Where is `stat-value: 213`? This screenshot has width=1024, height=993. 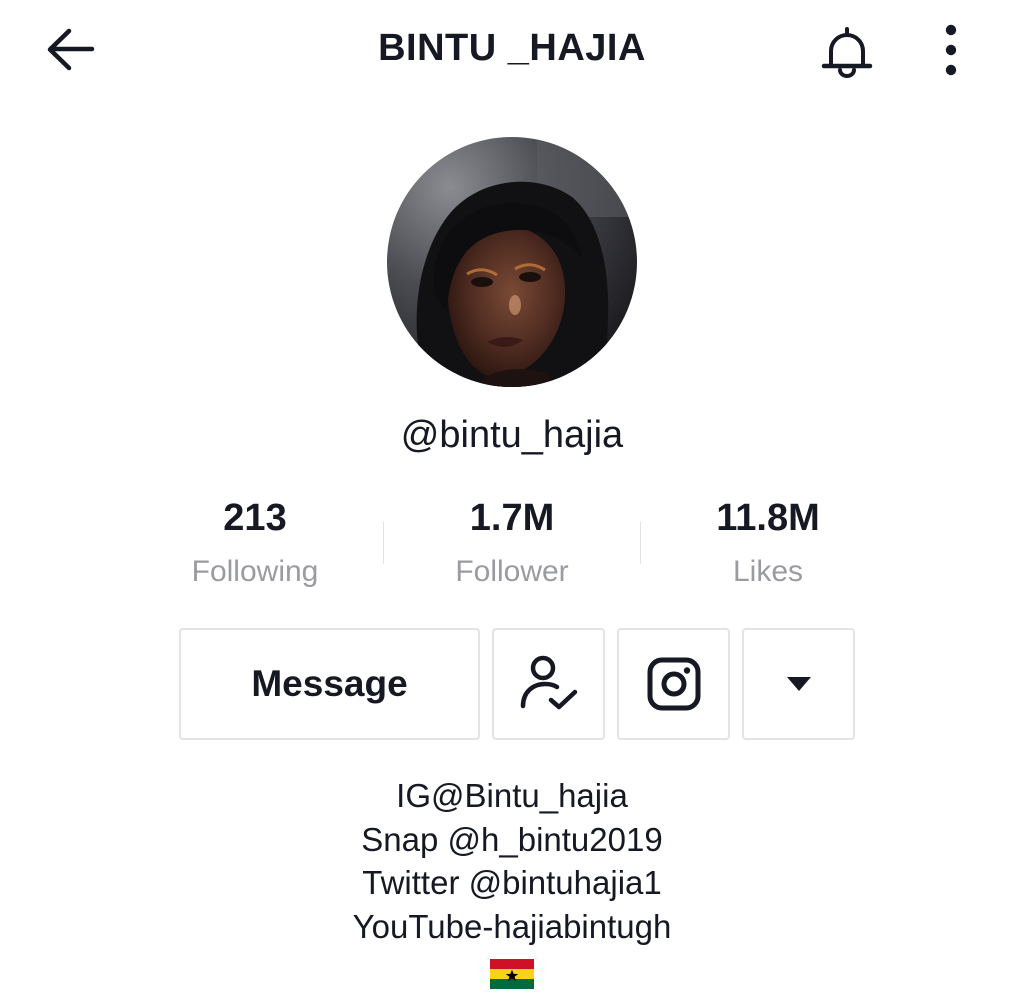
stat-value: 213 is located at coordinates (255, 518).